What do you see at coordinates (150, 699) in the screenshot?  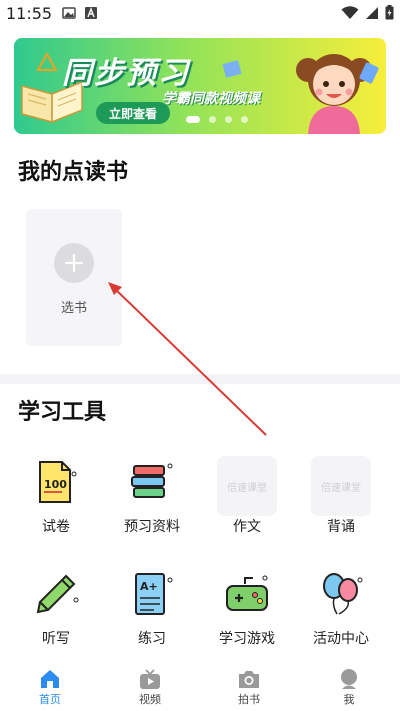 I see `tab-label: 视频` at bounding box center [150, 699].